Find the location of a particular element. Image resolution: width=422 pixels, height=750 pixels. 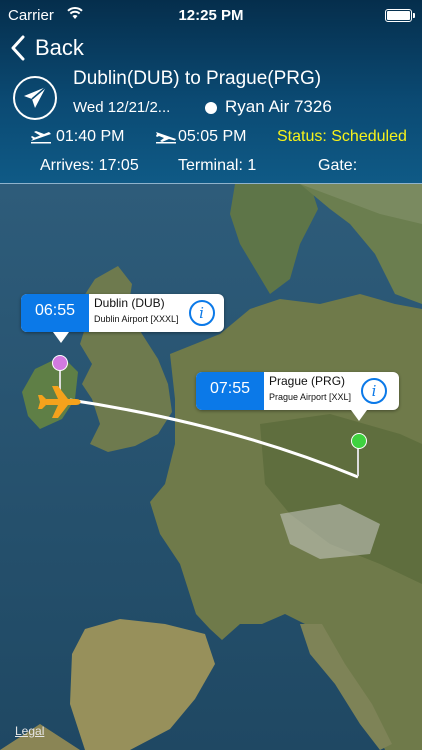

origin-info-text: Dublin (DUB) Dublin Airport [XXXL] is located at coordinates (137, 313).